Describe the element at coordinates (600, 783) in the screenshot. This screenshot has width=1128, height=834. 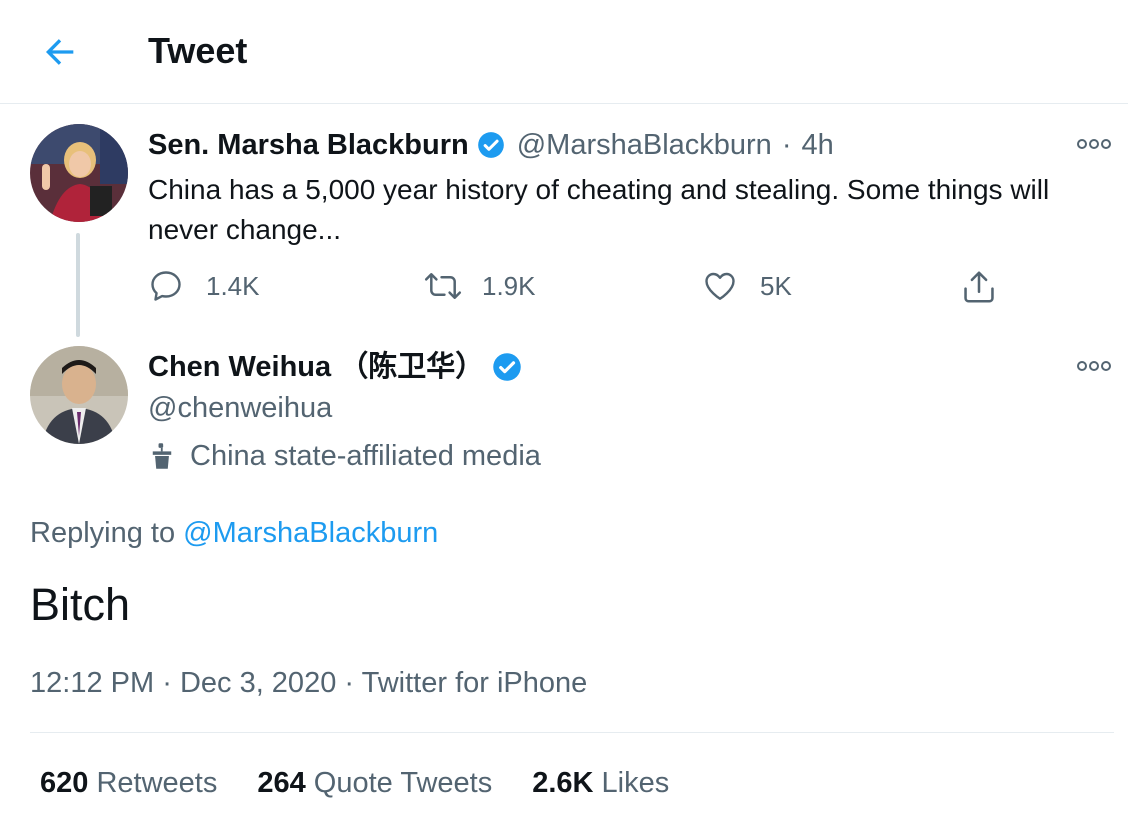
I see `likes-stat: 2.6K Likes` at that location.